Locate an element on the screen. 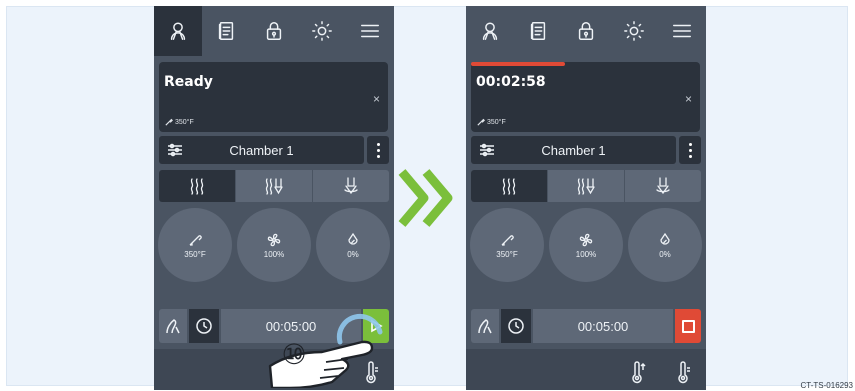 Image resolution: width=855 pixels, height=391 pixels. status-title: Ready is located at coordinates (188, 82).